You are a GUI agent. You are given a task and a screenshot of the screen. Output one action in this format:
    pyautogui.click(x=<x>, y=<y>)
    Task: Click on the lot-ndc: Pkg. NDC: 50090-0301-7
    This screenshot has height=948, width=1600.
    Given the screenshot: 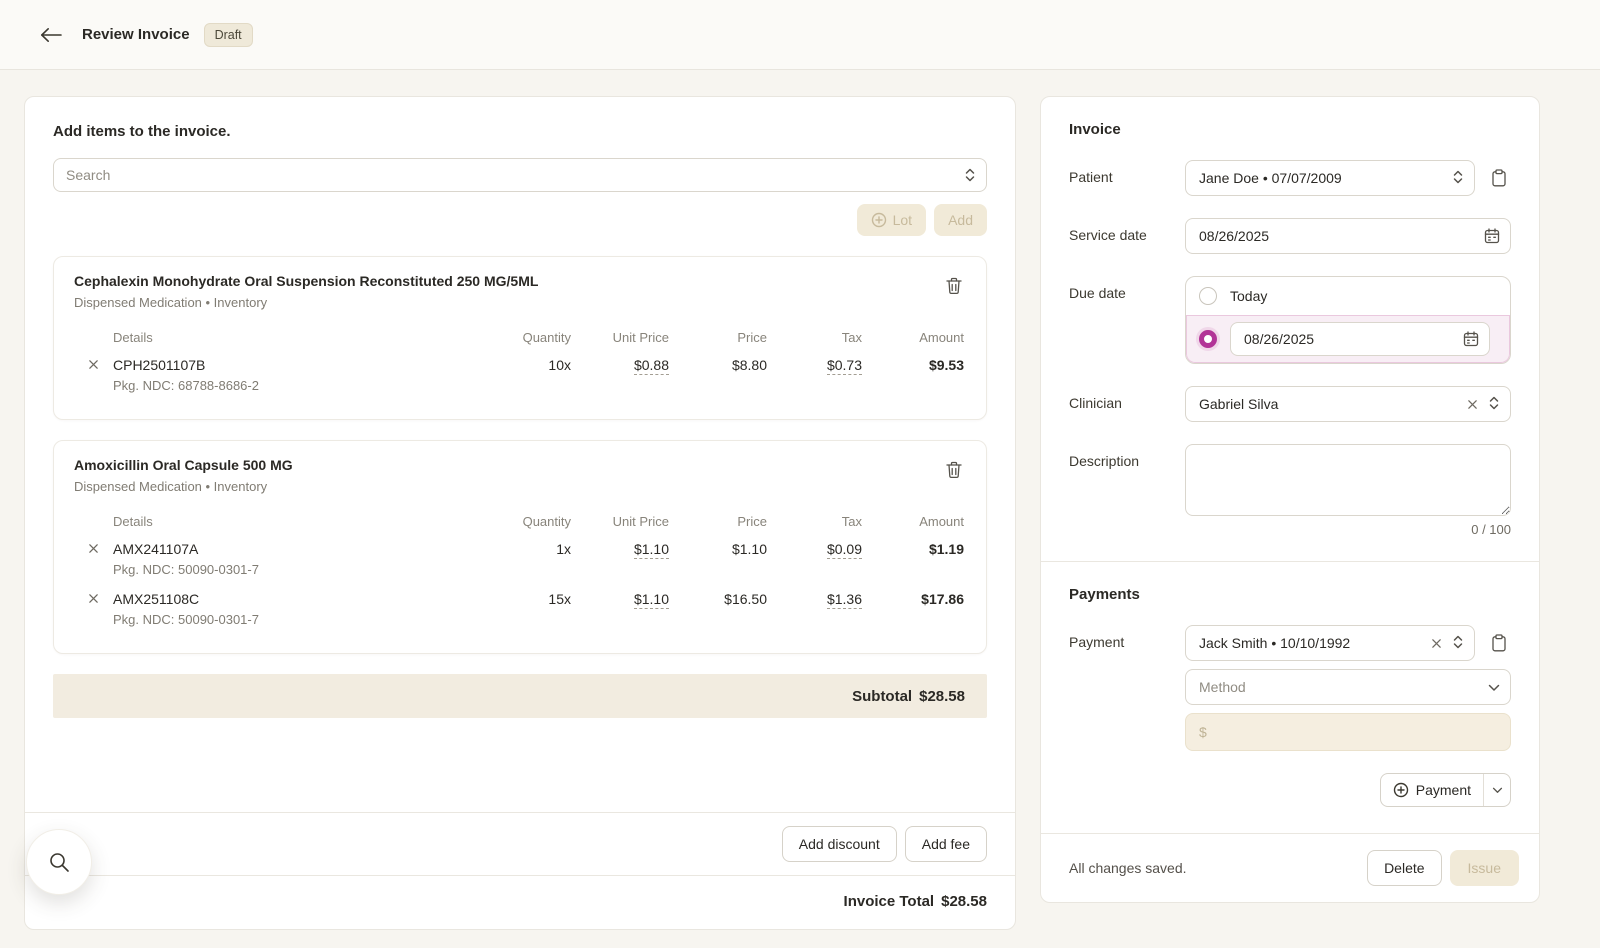 What is the action you would take?
    pyautogui.click(x=186, y=569)
    